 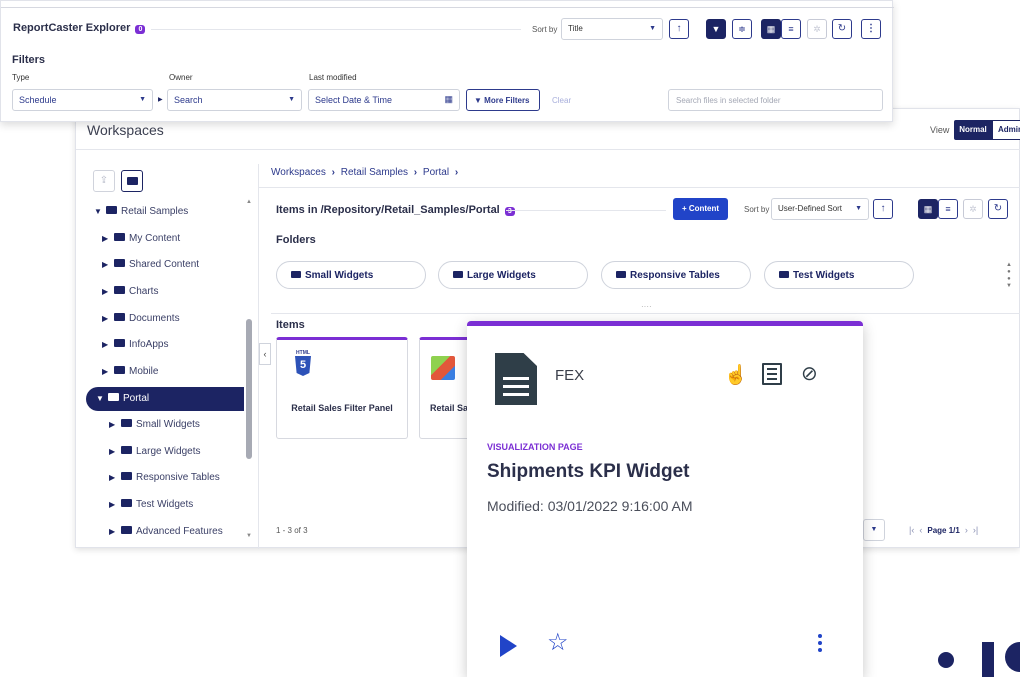 I want to click on tree-item-responsive-tables: ▶ Responsive Tables, so click(x=148, y=478).